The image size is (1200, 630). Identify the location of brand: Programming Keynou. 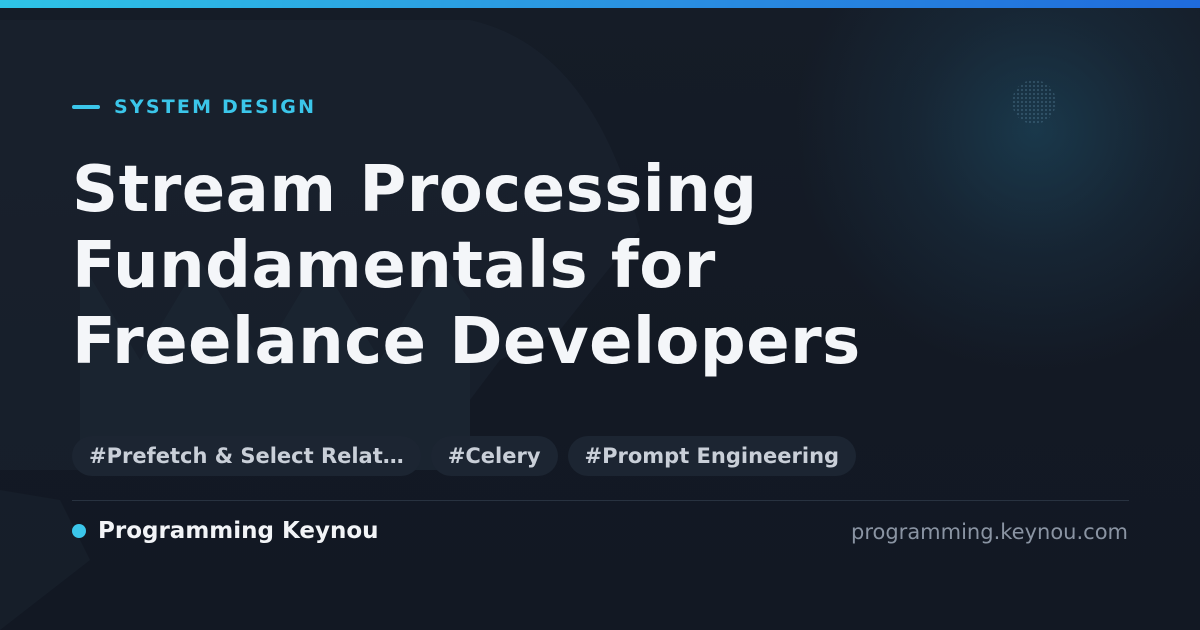
(225, 531).